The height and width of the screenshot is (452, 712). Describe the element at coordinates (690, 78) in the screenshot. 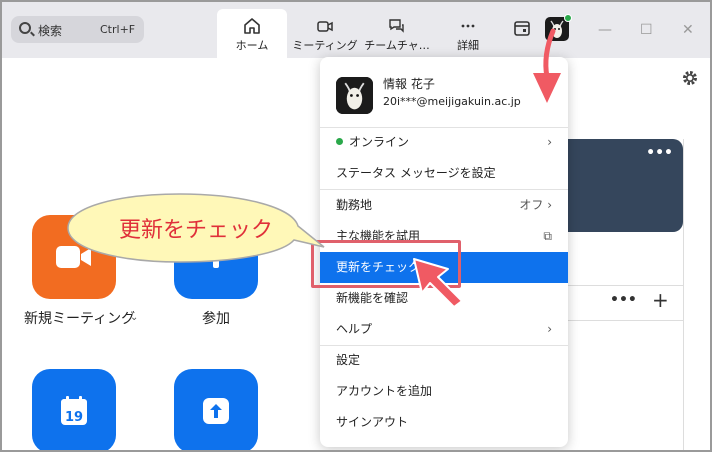

I see `gear-icon` at that location.